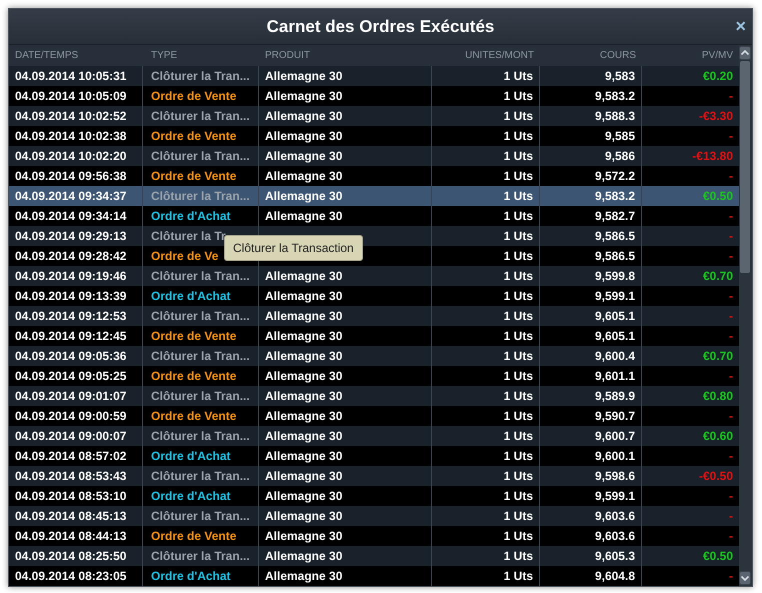 The width and height of the screenshot is (762, 593). What do you see at coordinates (591, 576) in the screenshot?
I see `table-cell: 9,604.8` at bounding box center [591, 576].